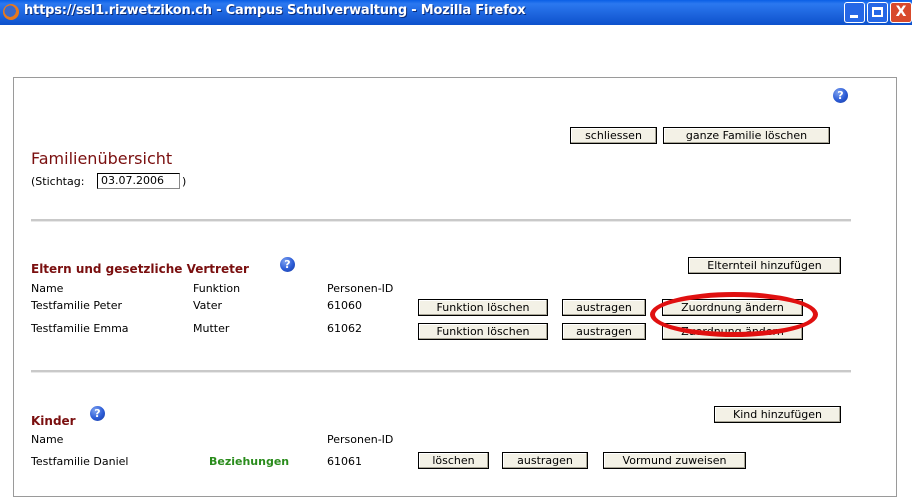  I want to click on minimize-button, so click(854, 12).